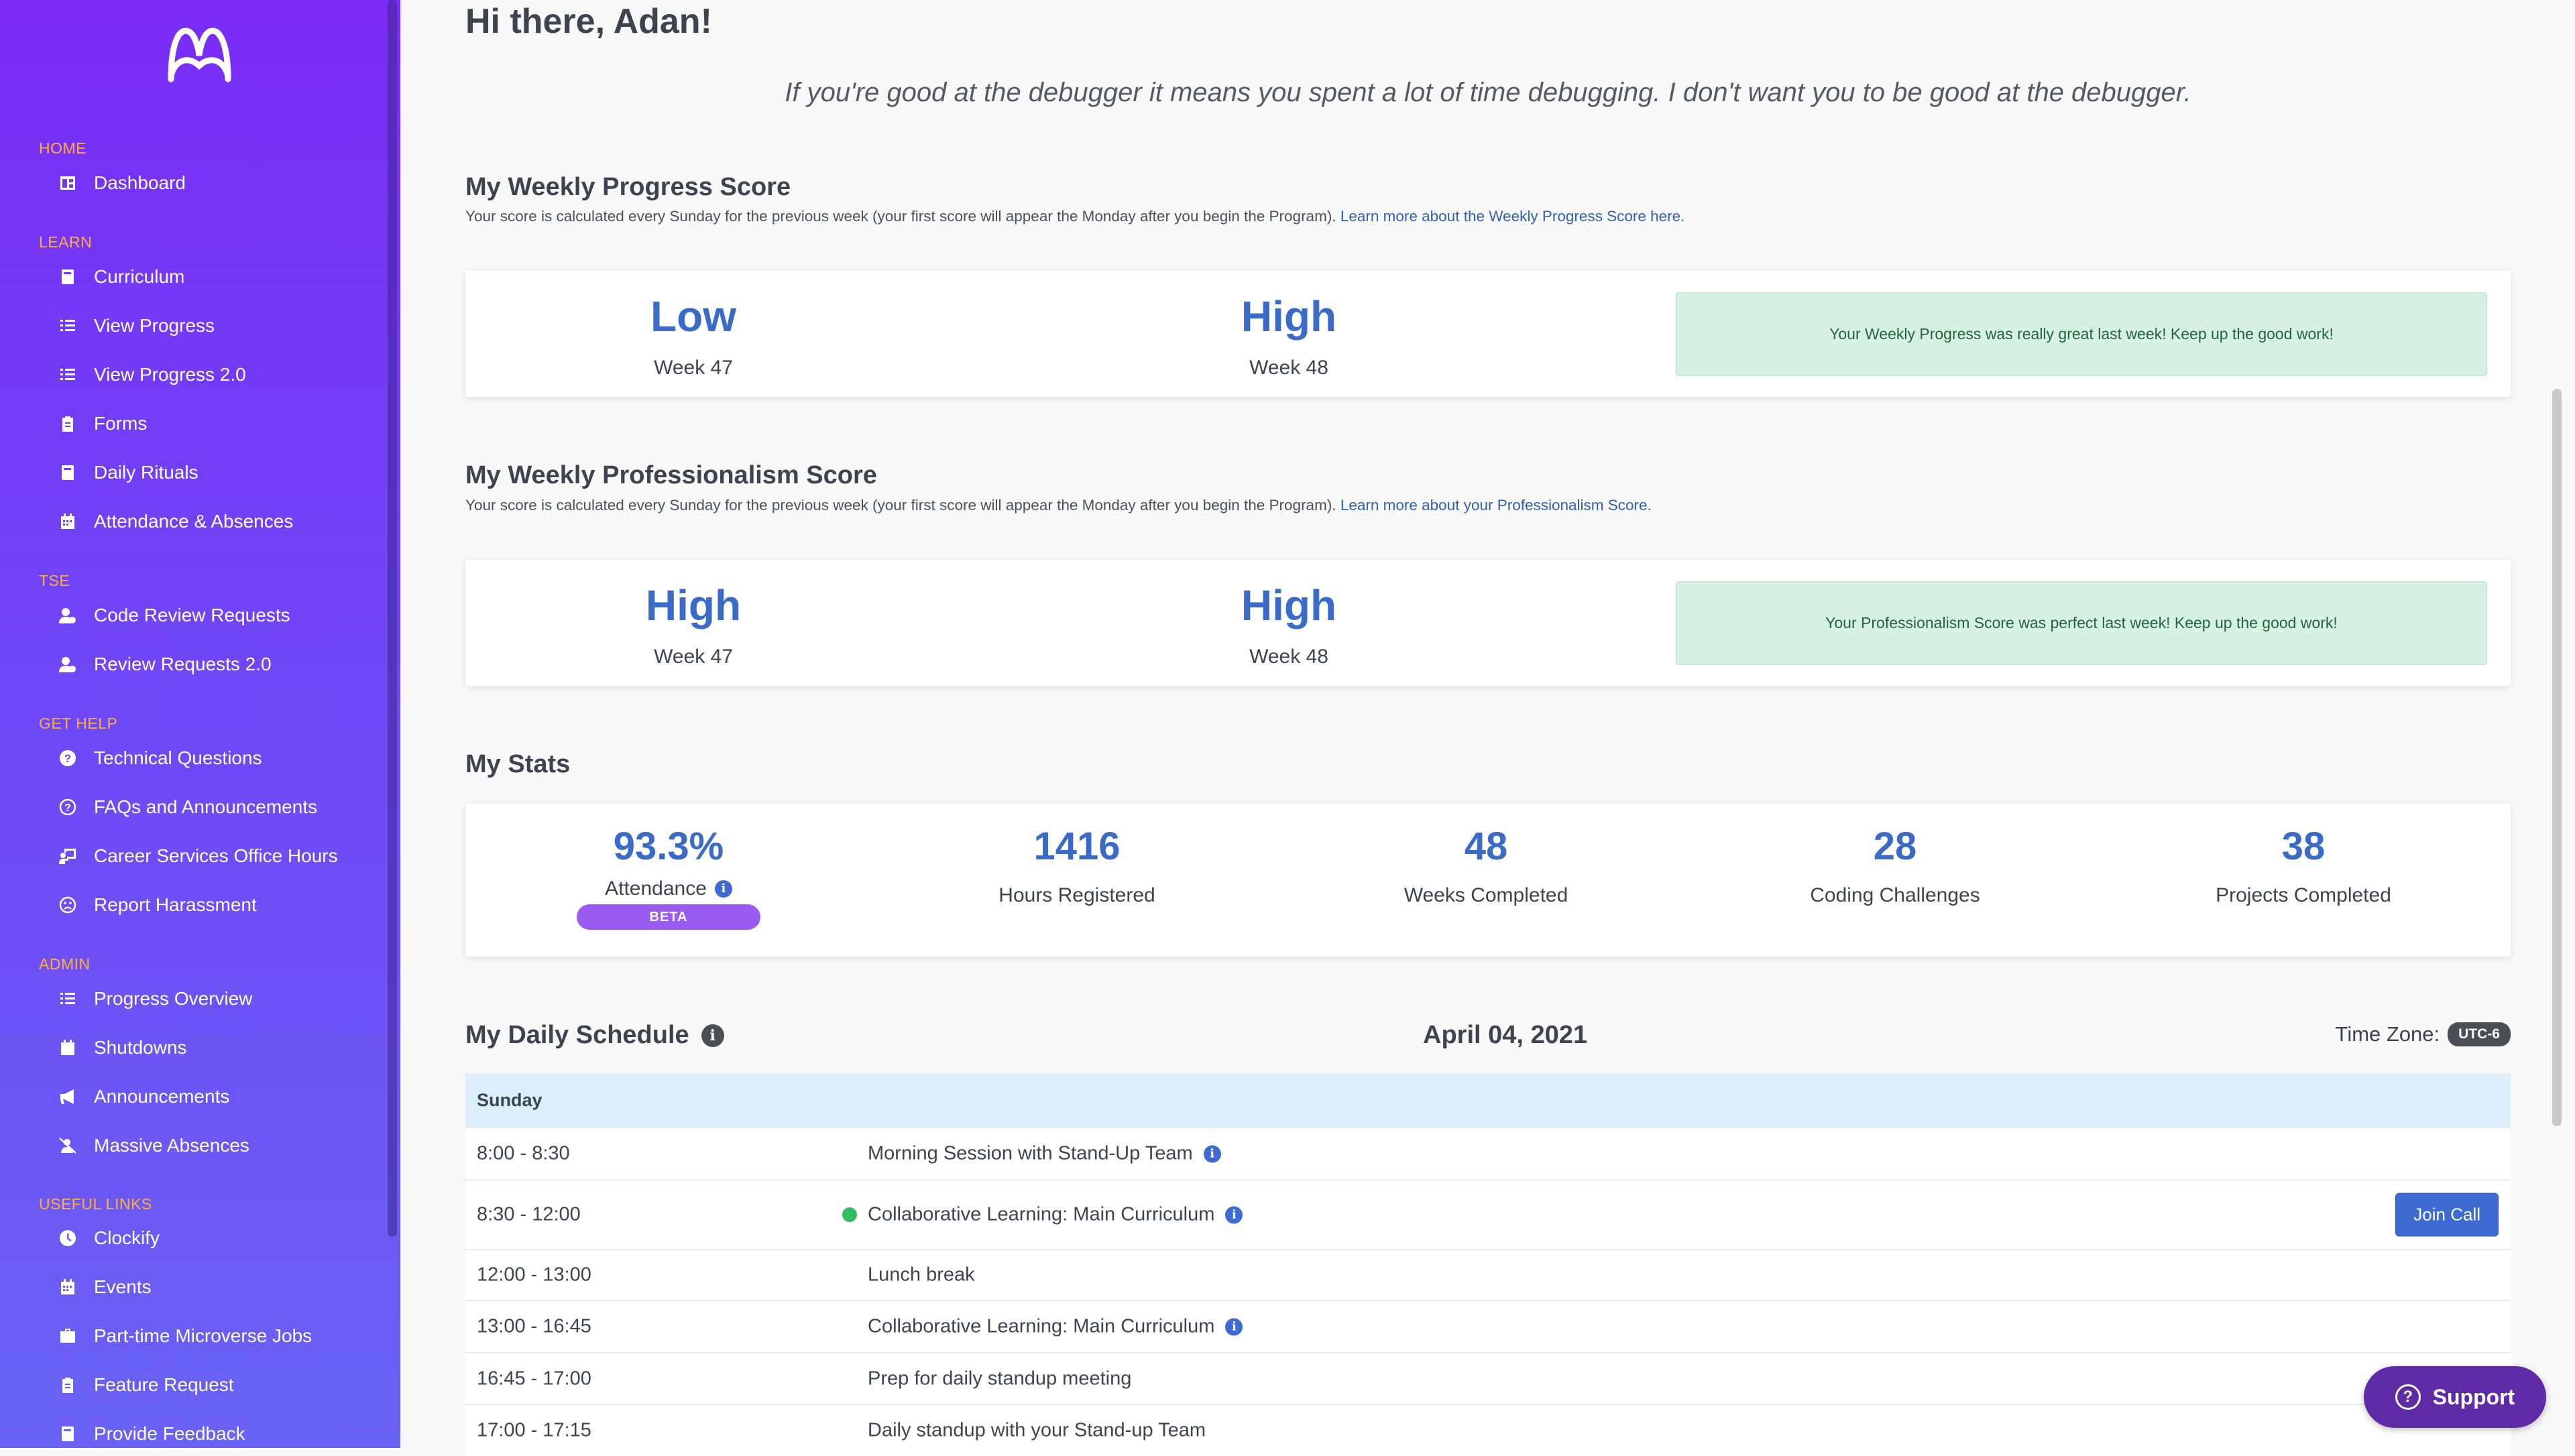 Image resolution: width=2575 pixels, height=1456 pixels. I want to click on stat-hours-registered: 1416 Hours Registered, so click(1076, 866).